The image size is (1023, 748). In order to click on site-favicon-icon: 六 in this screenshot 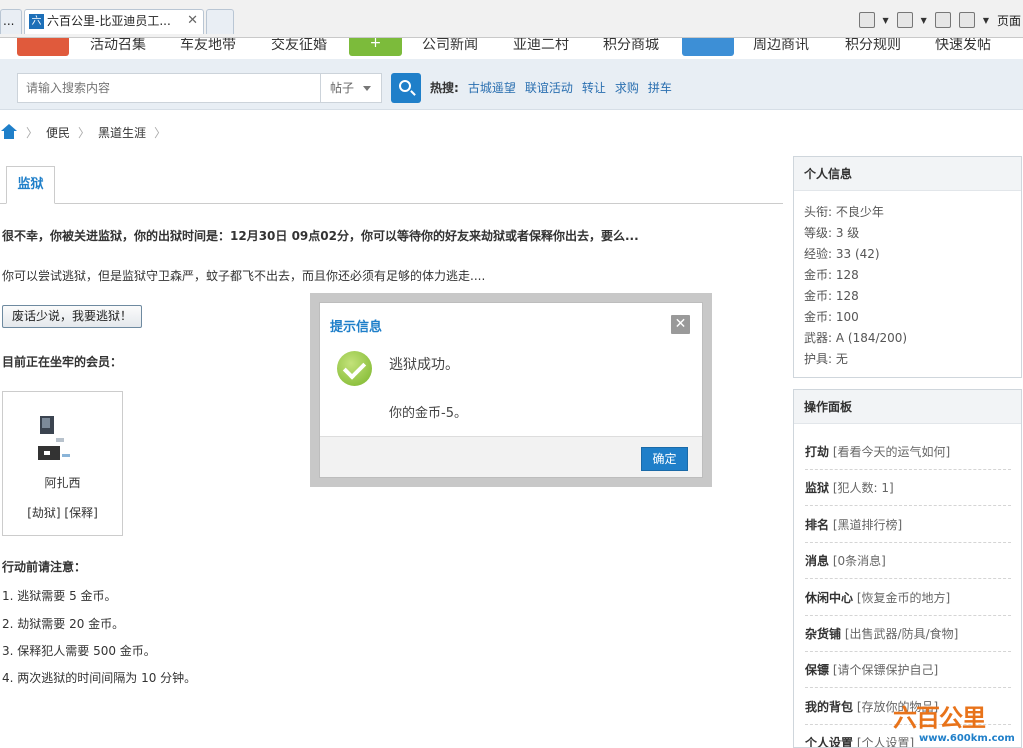, I will do `click(36, 21)`.